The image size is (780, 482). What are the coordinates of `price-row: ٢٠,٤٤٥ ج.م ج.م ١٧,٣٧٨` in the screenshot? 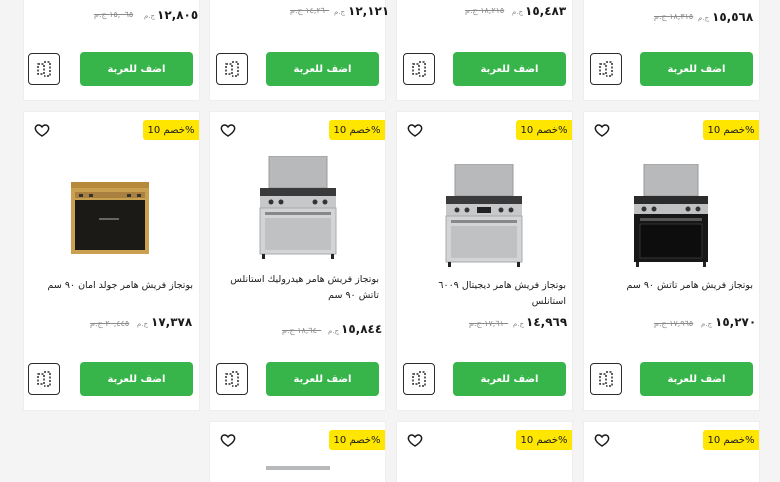 It's located at (111, 326).